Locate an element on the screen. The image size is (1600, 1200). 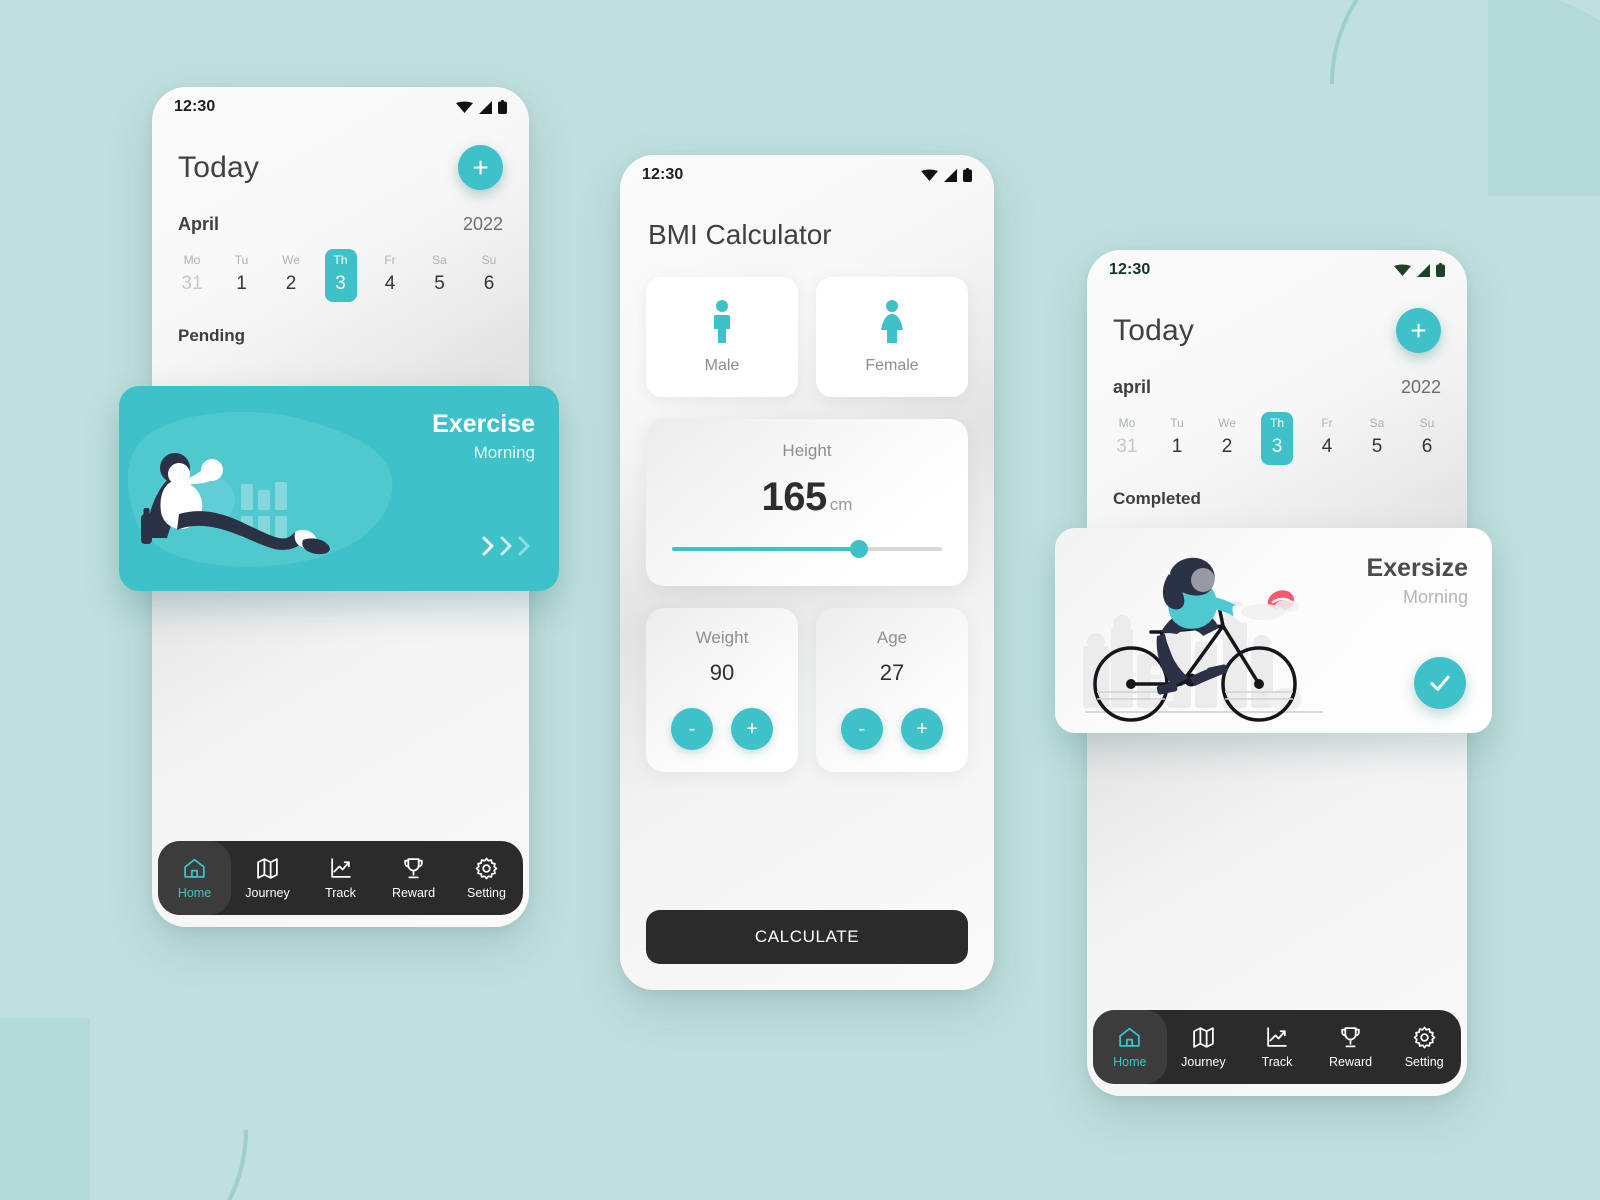
day-of-week-label: Su is located at coordinates (489, 260).